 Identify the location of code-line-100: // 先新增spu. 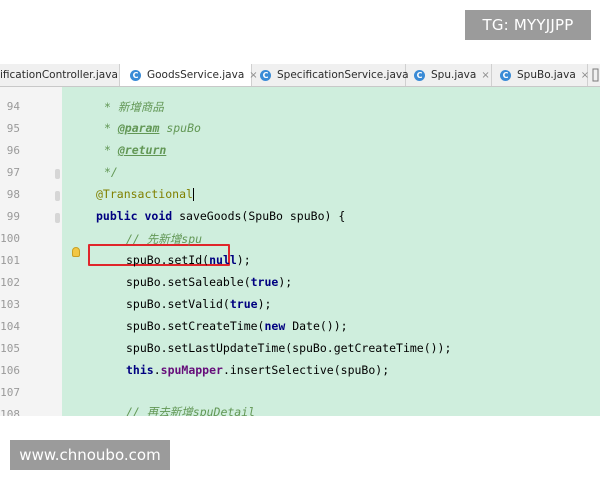
(164, 239).